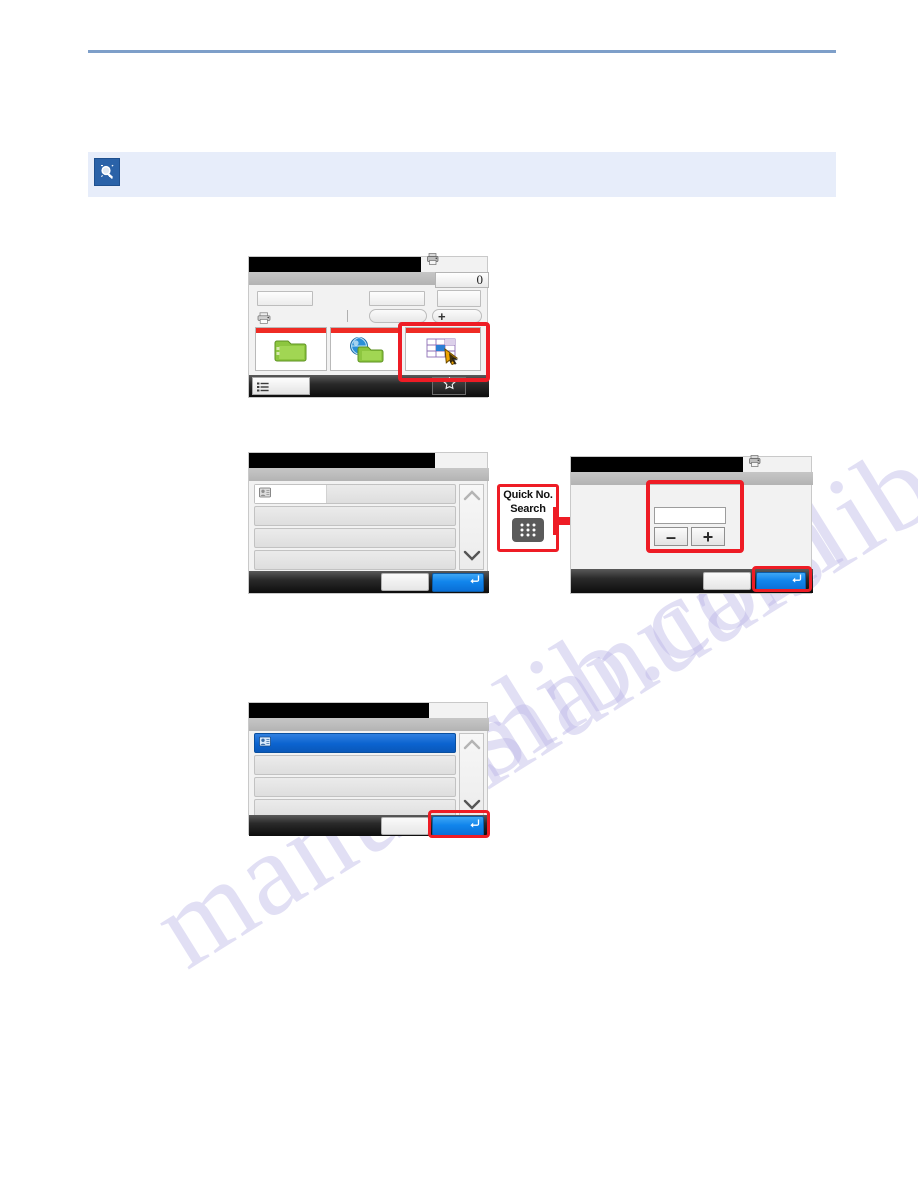  What do you see at coordinates (263, 390) in the screenshot?
I see `list-menu-icon` at bounding box center [263, 390].